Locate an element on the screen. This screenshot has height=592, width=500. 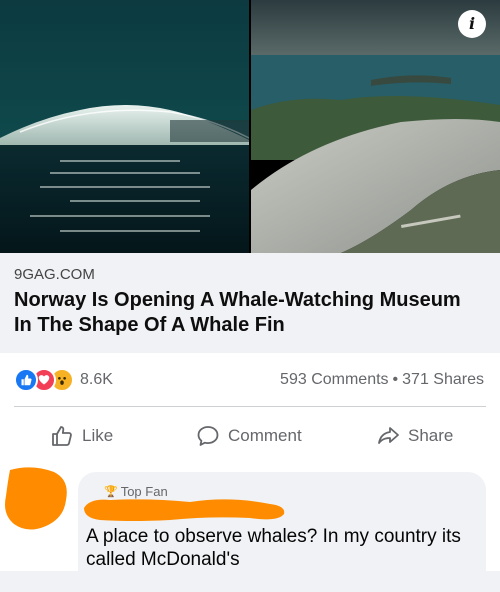
share-button: Share is located at coordinates (414, 436).